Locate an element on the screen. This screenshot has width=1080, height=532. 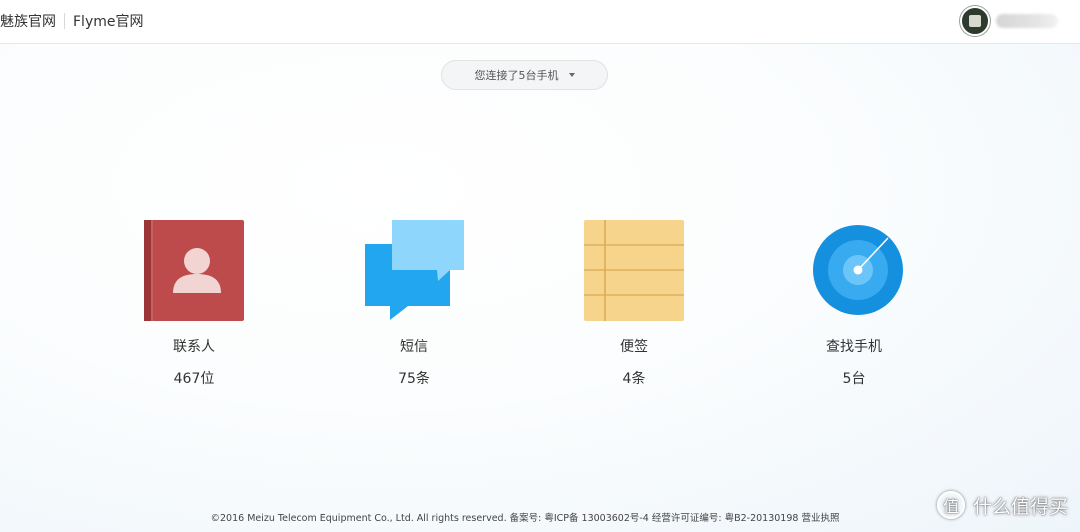
tile-contacts: 联系人 467位 is located at coordinates (194, 304).